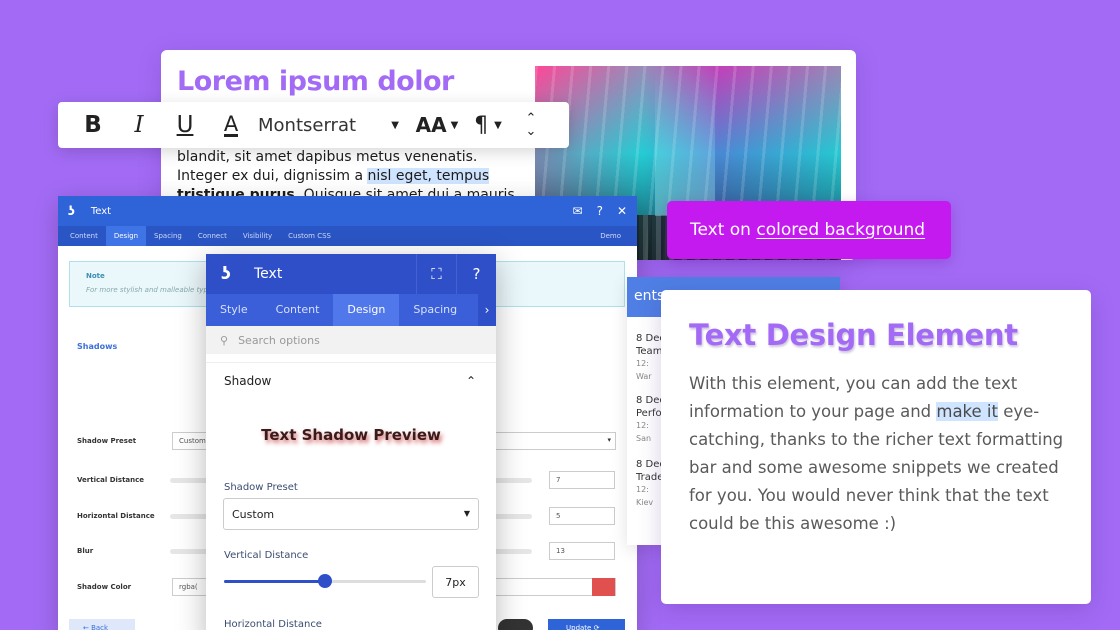 This screenshot has height=630, width=1120. Describe the element at coordinates (610, 236) in the screenshot. I see `admin-tab-demo: Demo` at that location.